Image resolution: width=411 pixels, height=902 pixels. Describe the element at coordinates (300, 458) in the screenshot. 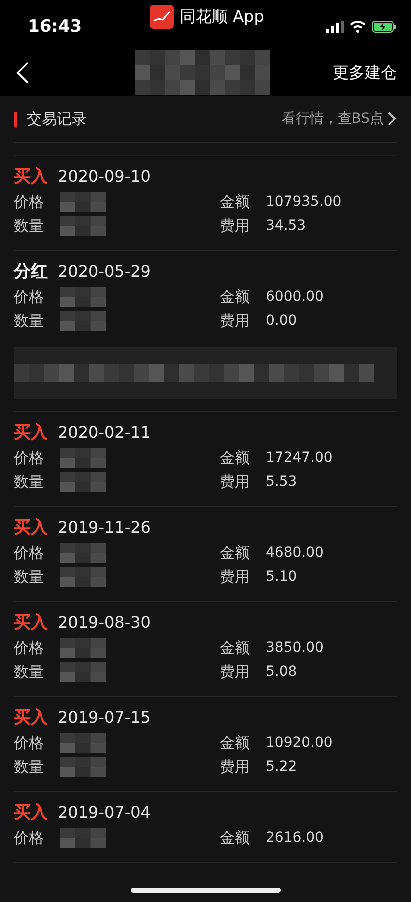

I see `field-value: 17247.00` at that location.